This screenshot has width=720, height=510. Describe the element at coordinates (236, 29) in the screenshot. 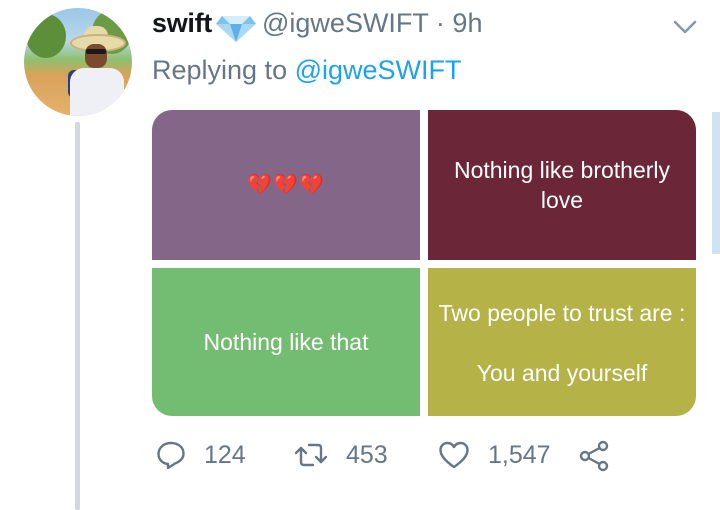

I see `gem-icon` at that location.